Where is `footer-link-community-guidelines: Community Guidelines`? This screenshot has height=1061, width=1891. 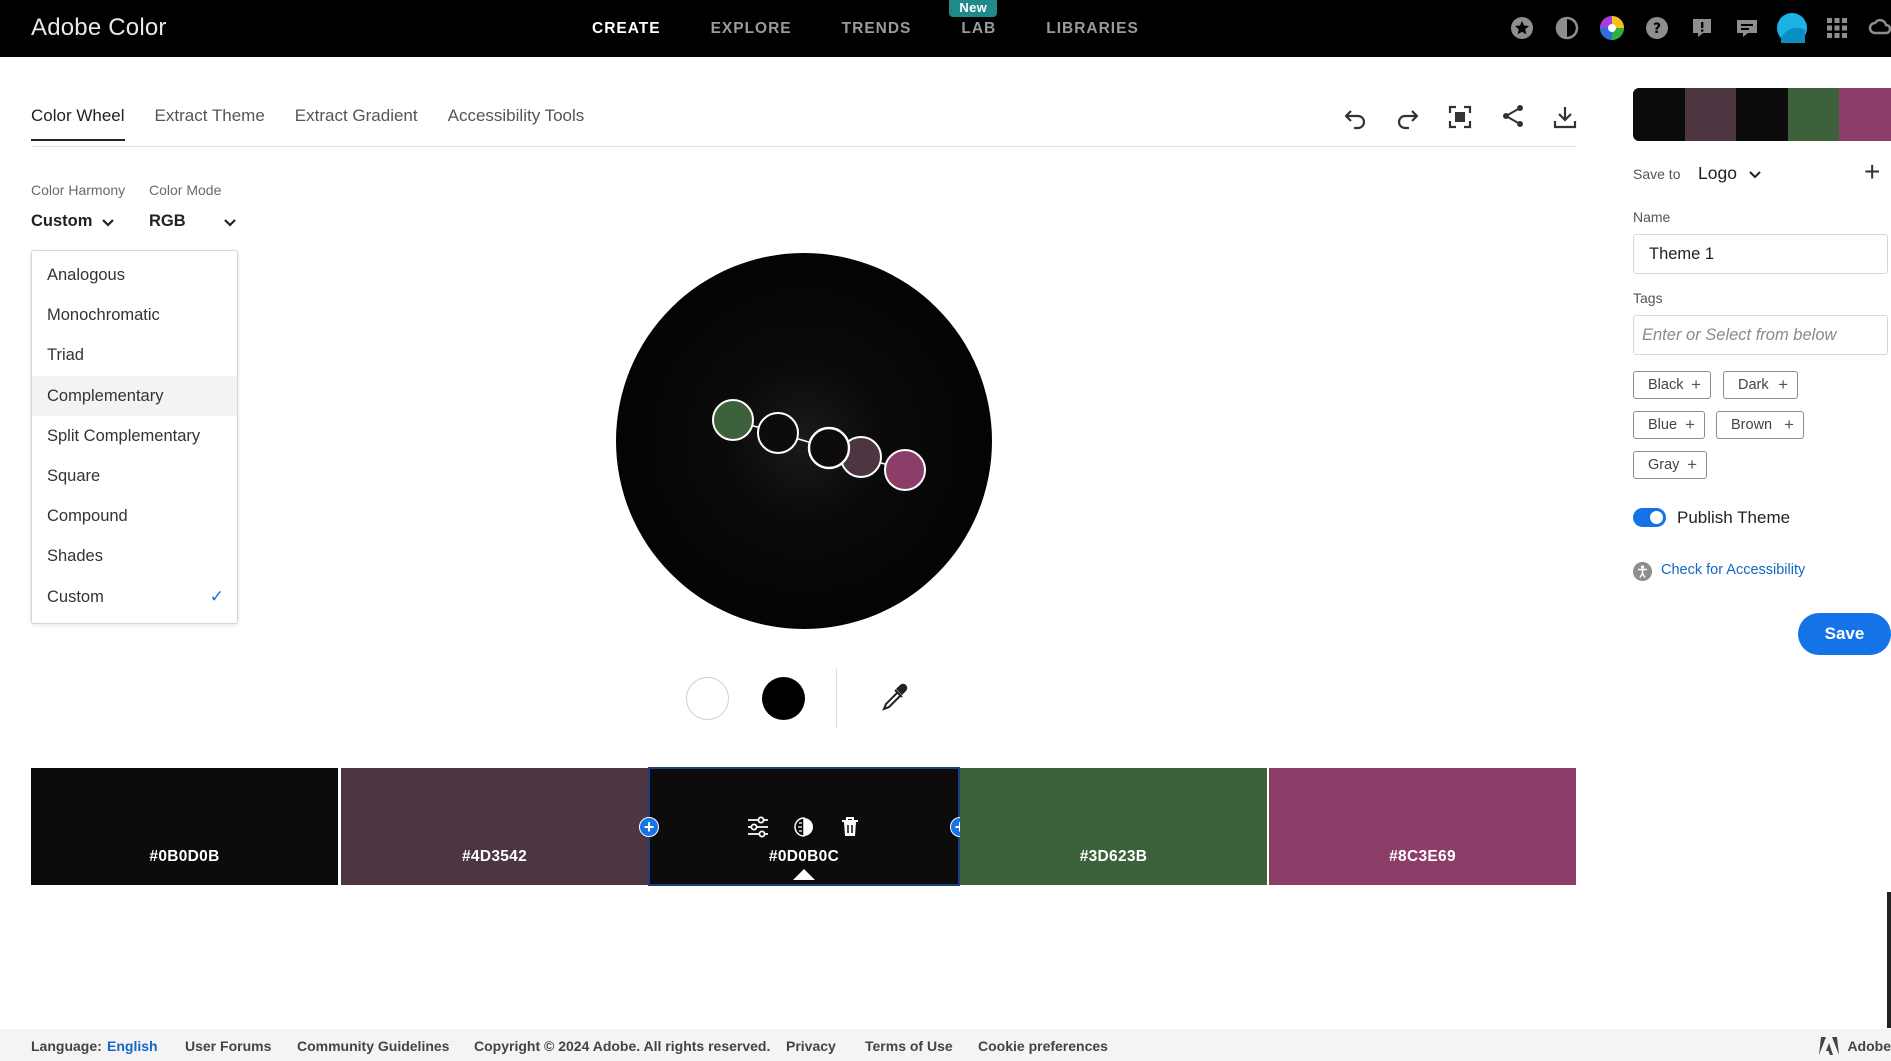
footer-link-community-guidelines: Community Guidelines is located at coordinates (373, 1046).